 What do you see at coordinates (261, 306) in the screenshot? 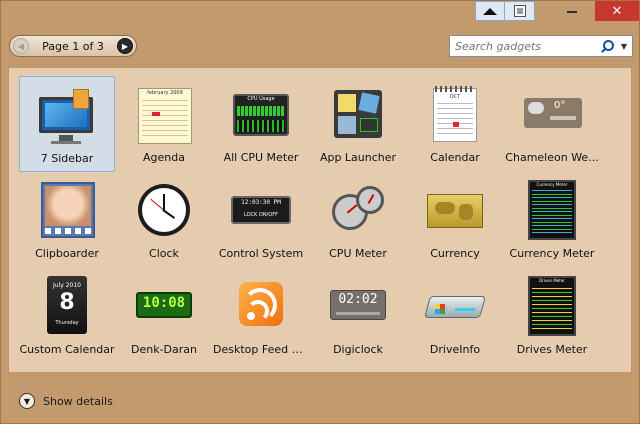
I see `rss-icon` at bounding box center [261, 306].